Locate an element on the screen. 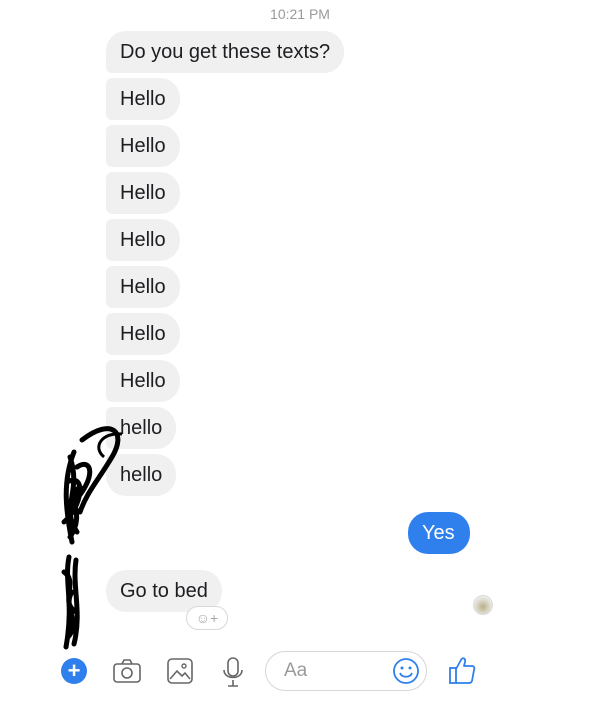  message-composer: + Aa is located at coordinates (300, 674).